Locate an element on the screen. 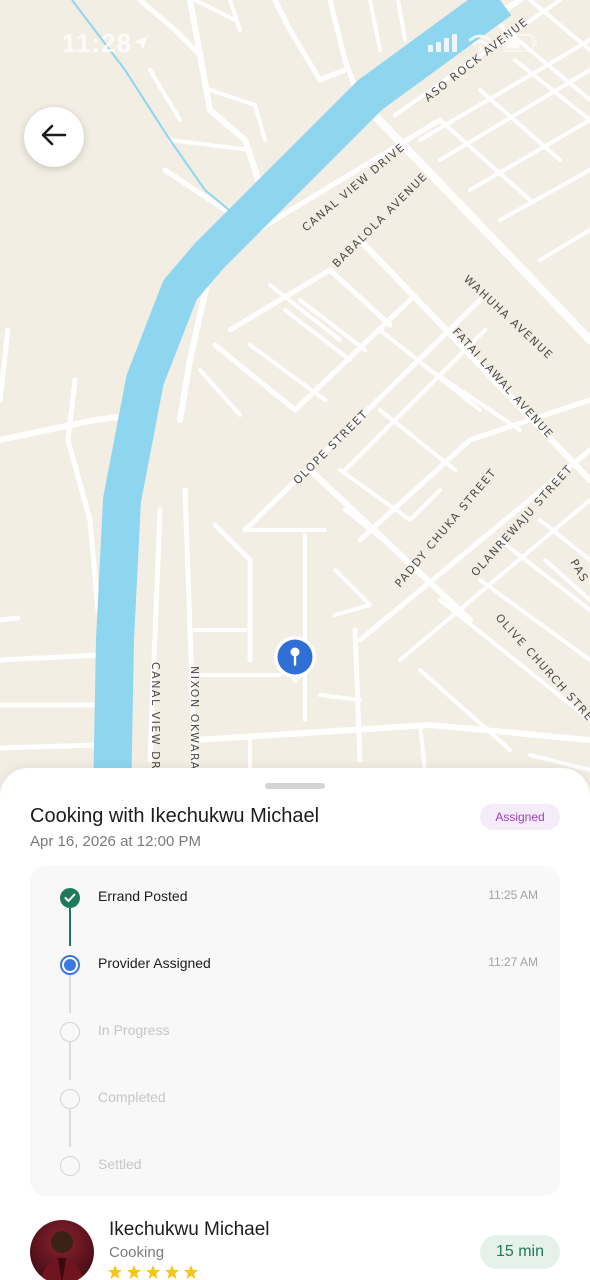  timeline-step-errand-posted: Errand Posted 11:25 AM is located at coordinates (295, 895).